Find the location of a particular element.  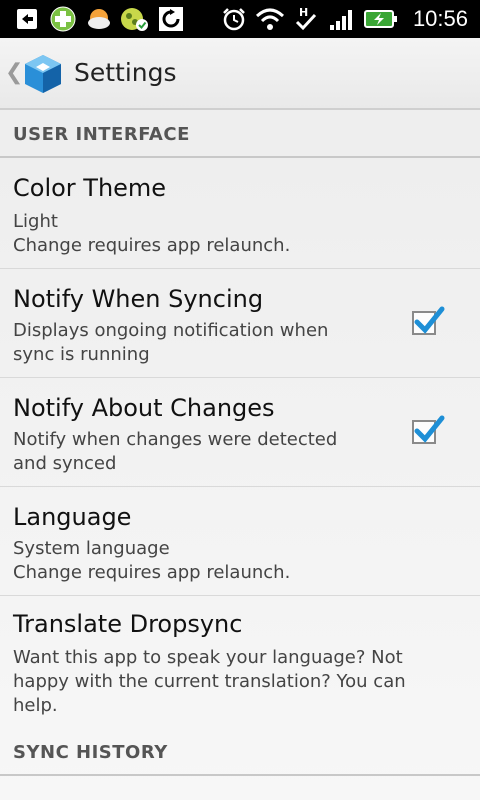

battery-charging-icon is located at coordinates (381, 19).